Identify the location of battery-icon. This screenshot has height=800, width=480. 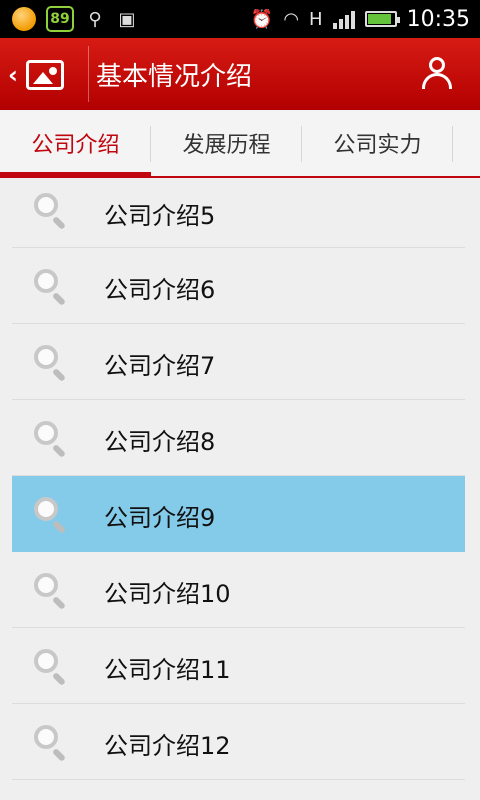
(382, 19).